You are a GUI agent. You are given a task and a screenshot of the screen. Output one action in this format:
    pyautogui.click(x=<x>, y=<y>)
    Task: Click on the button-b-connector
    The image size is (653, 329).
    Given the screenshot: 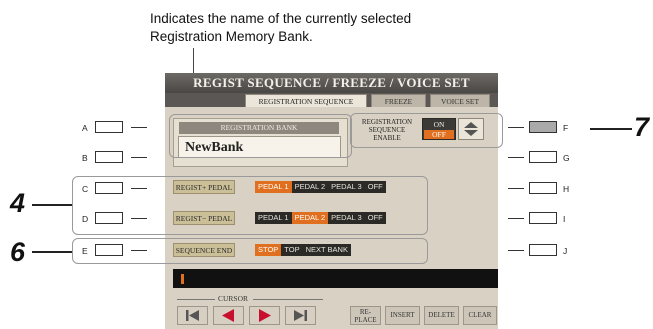 What is the action you would take?
    pyautogui.click(x=139, y=157)
    